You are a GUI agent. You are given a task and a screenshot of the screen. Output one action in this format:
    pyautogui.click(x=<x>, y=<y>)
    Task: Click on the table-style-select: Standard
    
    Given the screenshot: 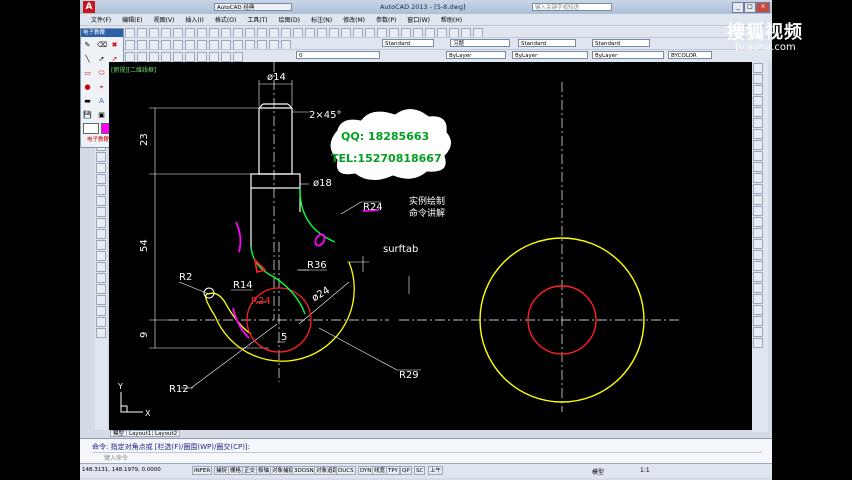 What is the action you would take?
    pyautogui.click(x=547, y=43)
    